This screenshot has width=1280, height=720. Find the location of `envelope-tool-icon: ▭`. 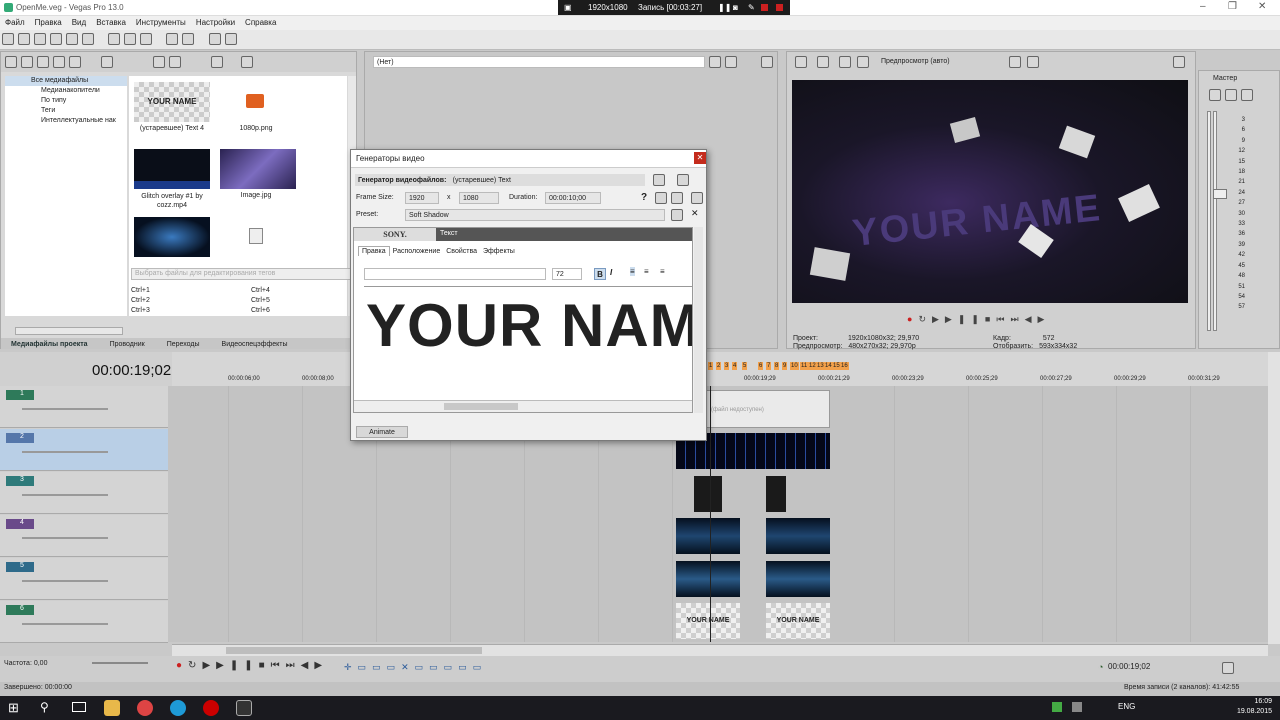

envelope-tool-icon: ▭ is located at coordinates (365, 667).